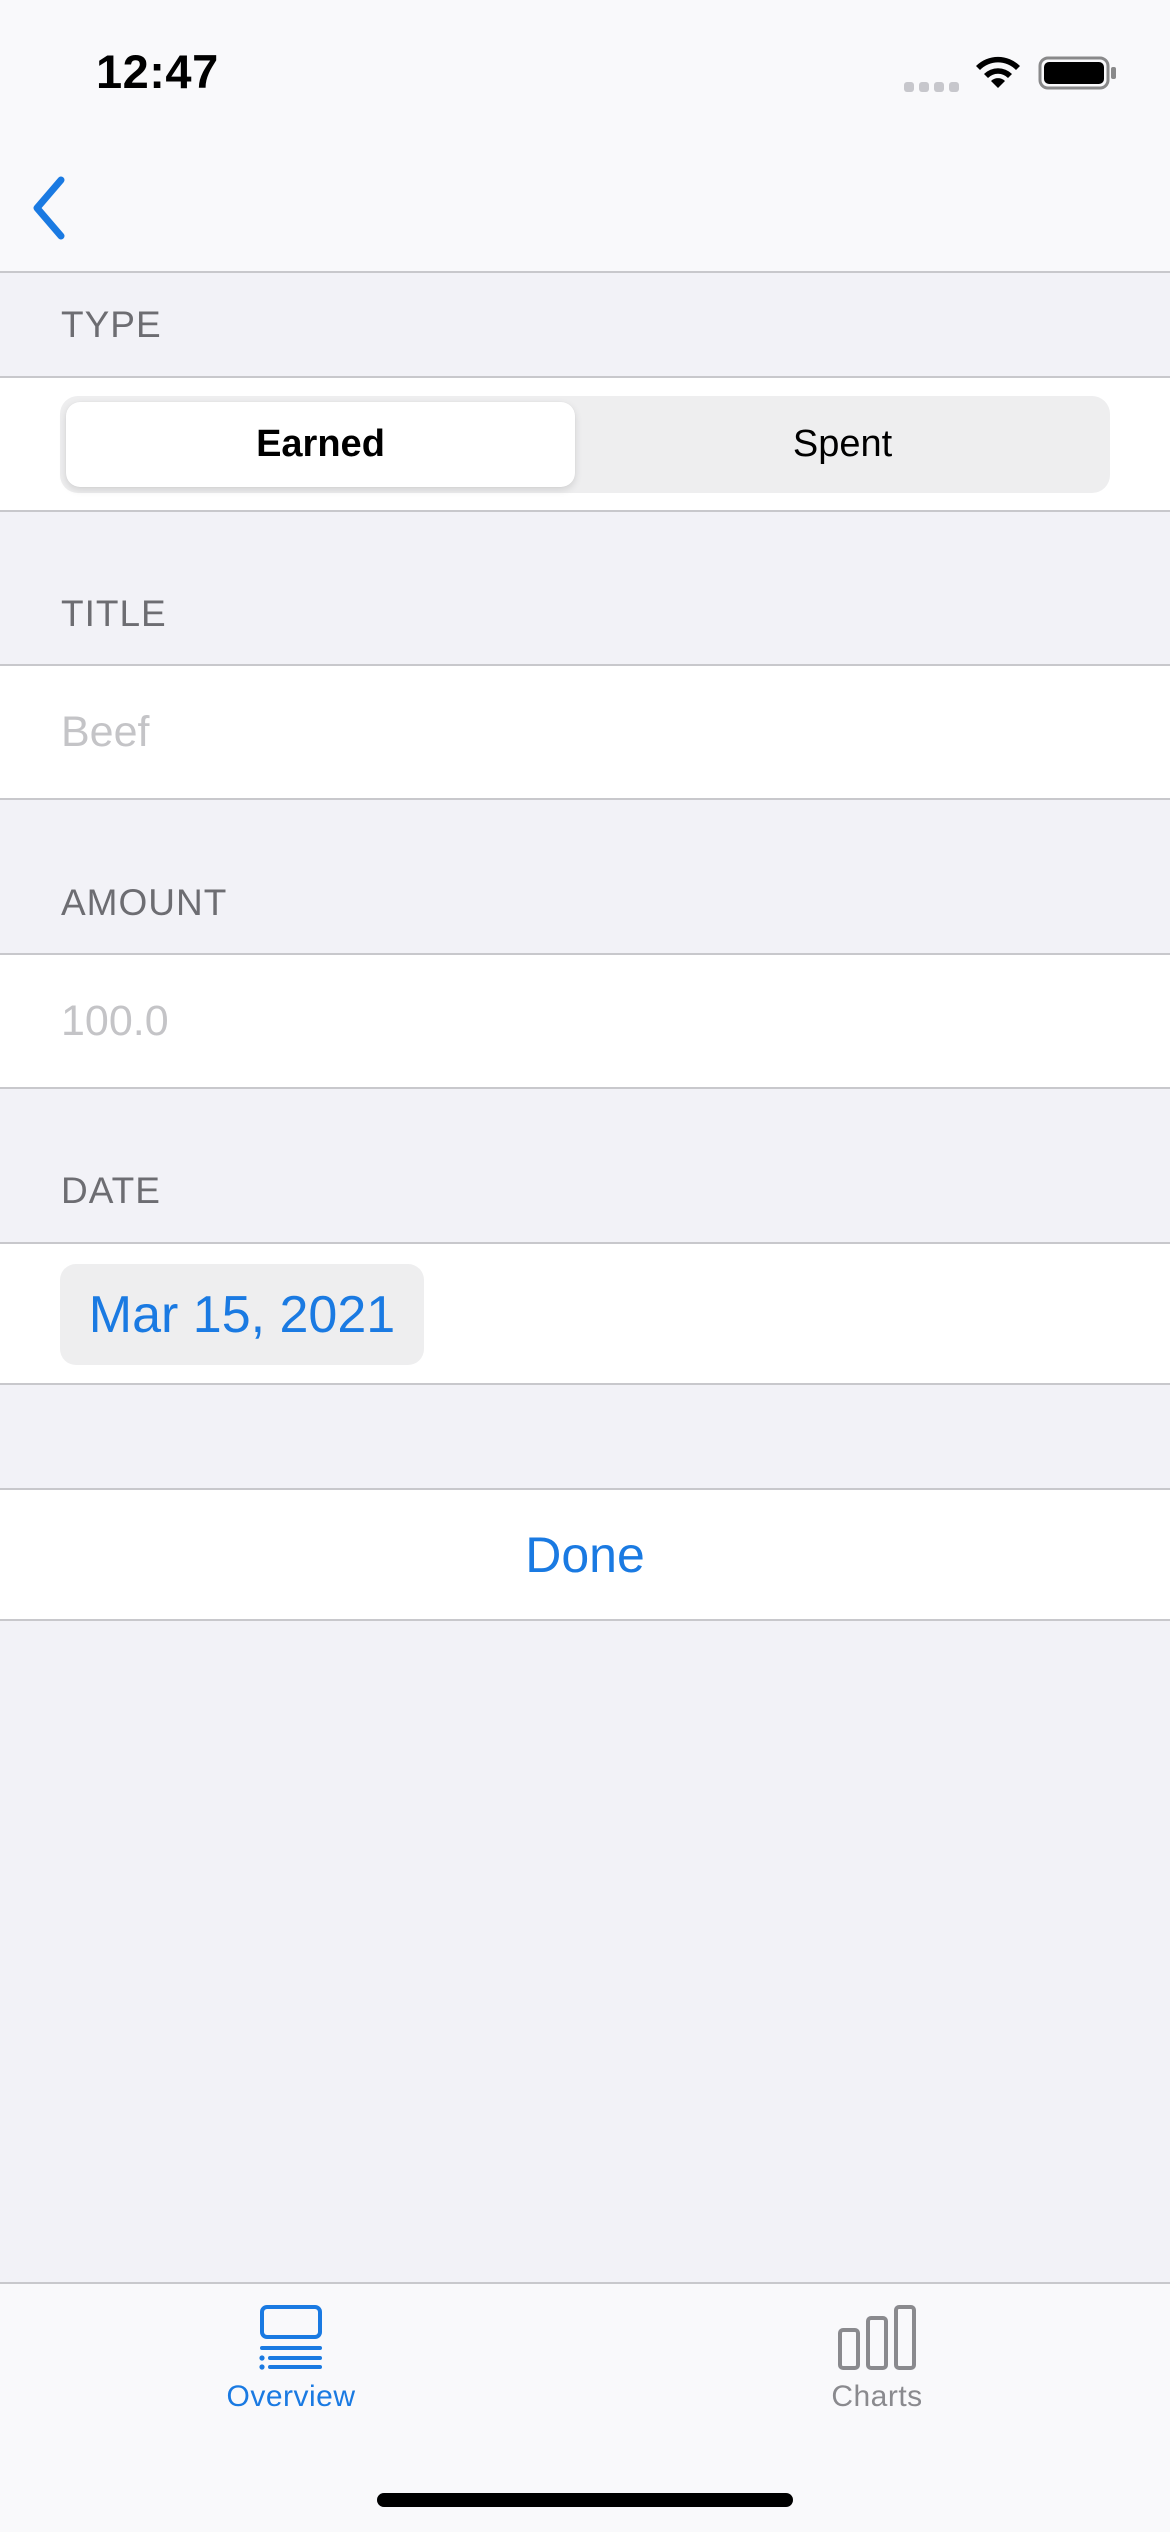 This screenshot has width=1170, height=2532. Describe the element at coordinates (842, 444) in the screenshot. I see `segment-spent: Spent` at that location.